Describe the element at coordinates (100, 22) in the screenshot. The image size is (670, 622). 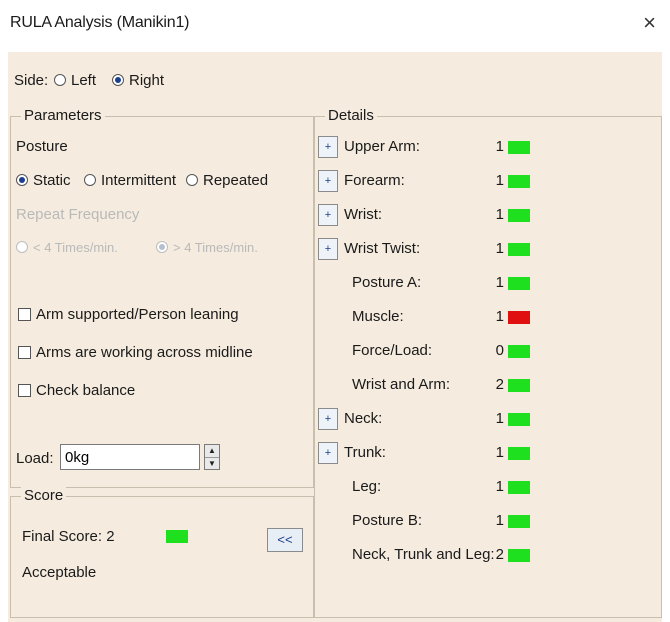
I see `window-title: RULA Analysis (Manikin1)` at that location.